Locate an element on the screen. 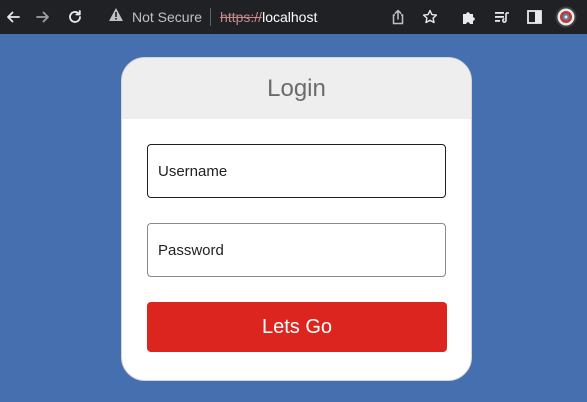  login-title: Login is located at coordinates (296, 88).